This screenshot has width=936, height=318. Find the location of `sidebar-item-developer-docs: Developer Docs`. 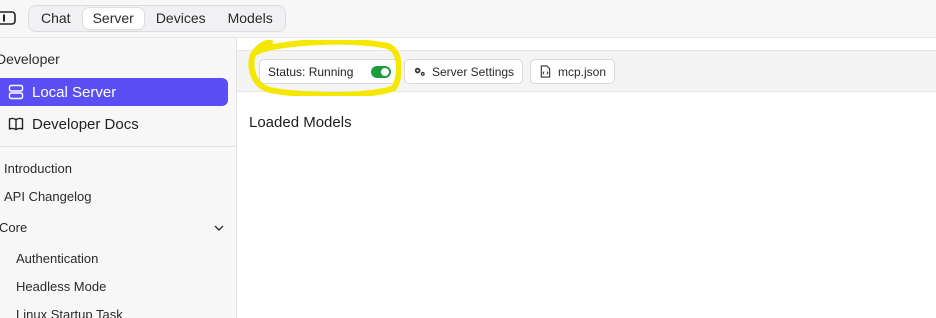

sidebar-item-developer-docs: Developer Docs is located at coordinates (114, 124).